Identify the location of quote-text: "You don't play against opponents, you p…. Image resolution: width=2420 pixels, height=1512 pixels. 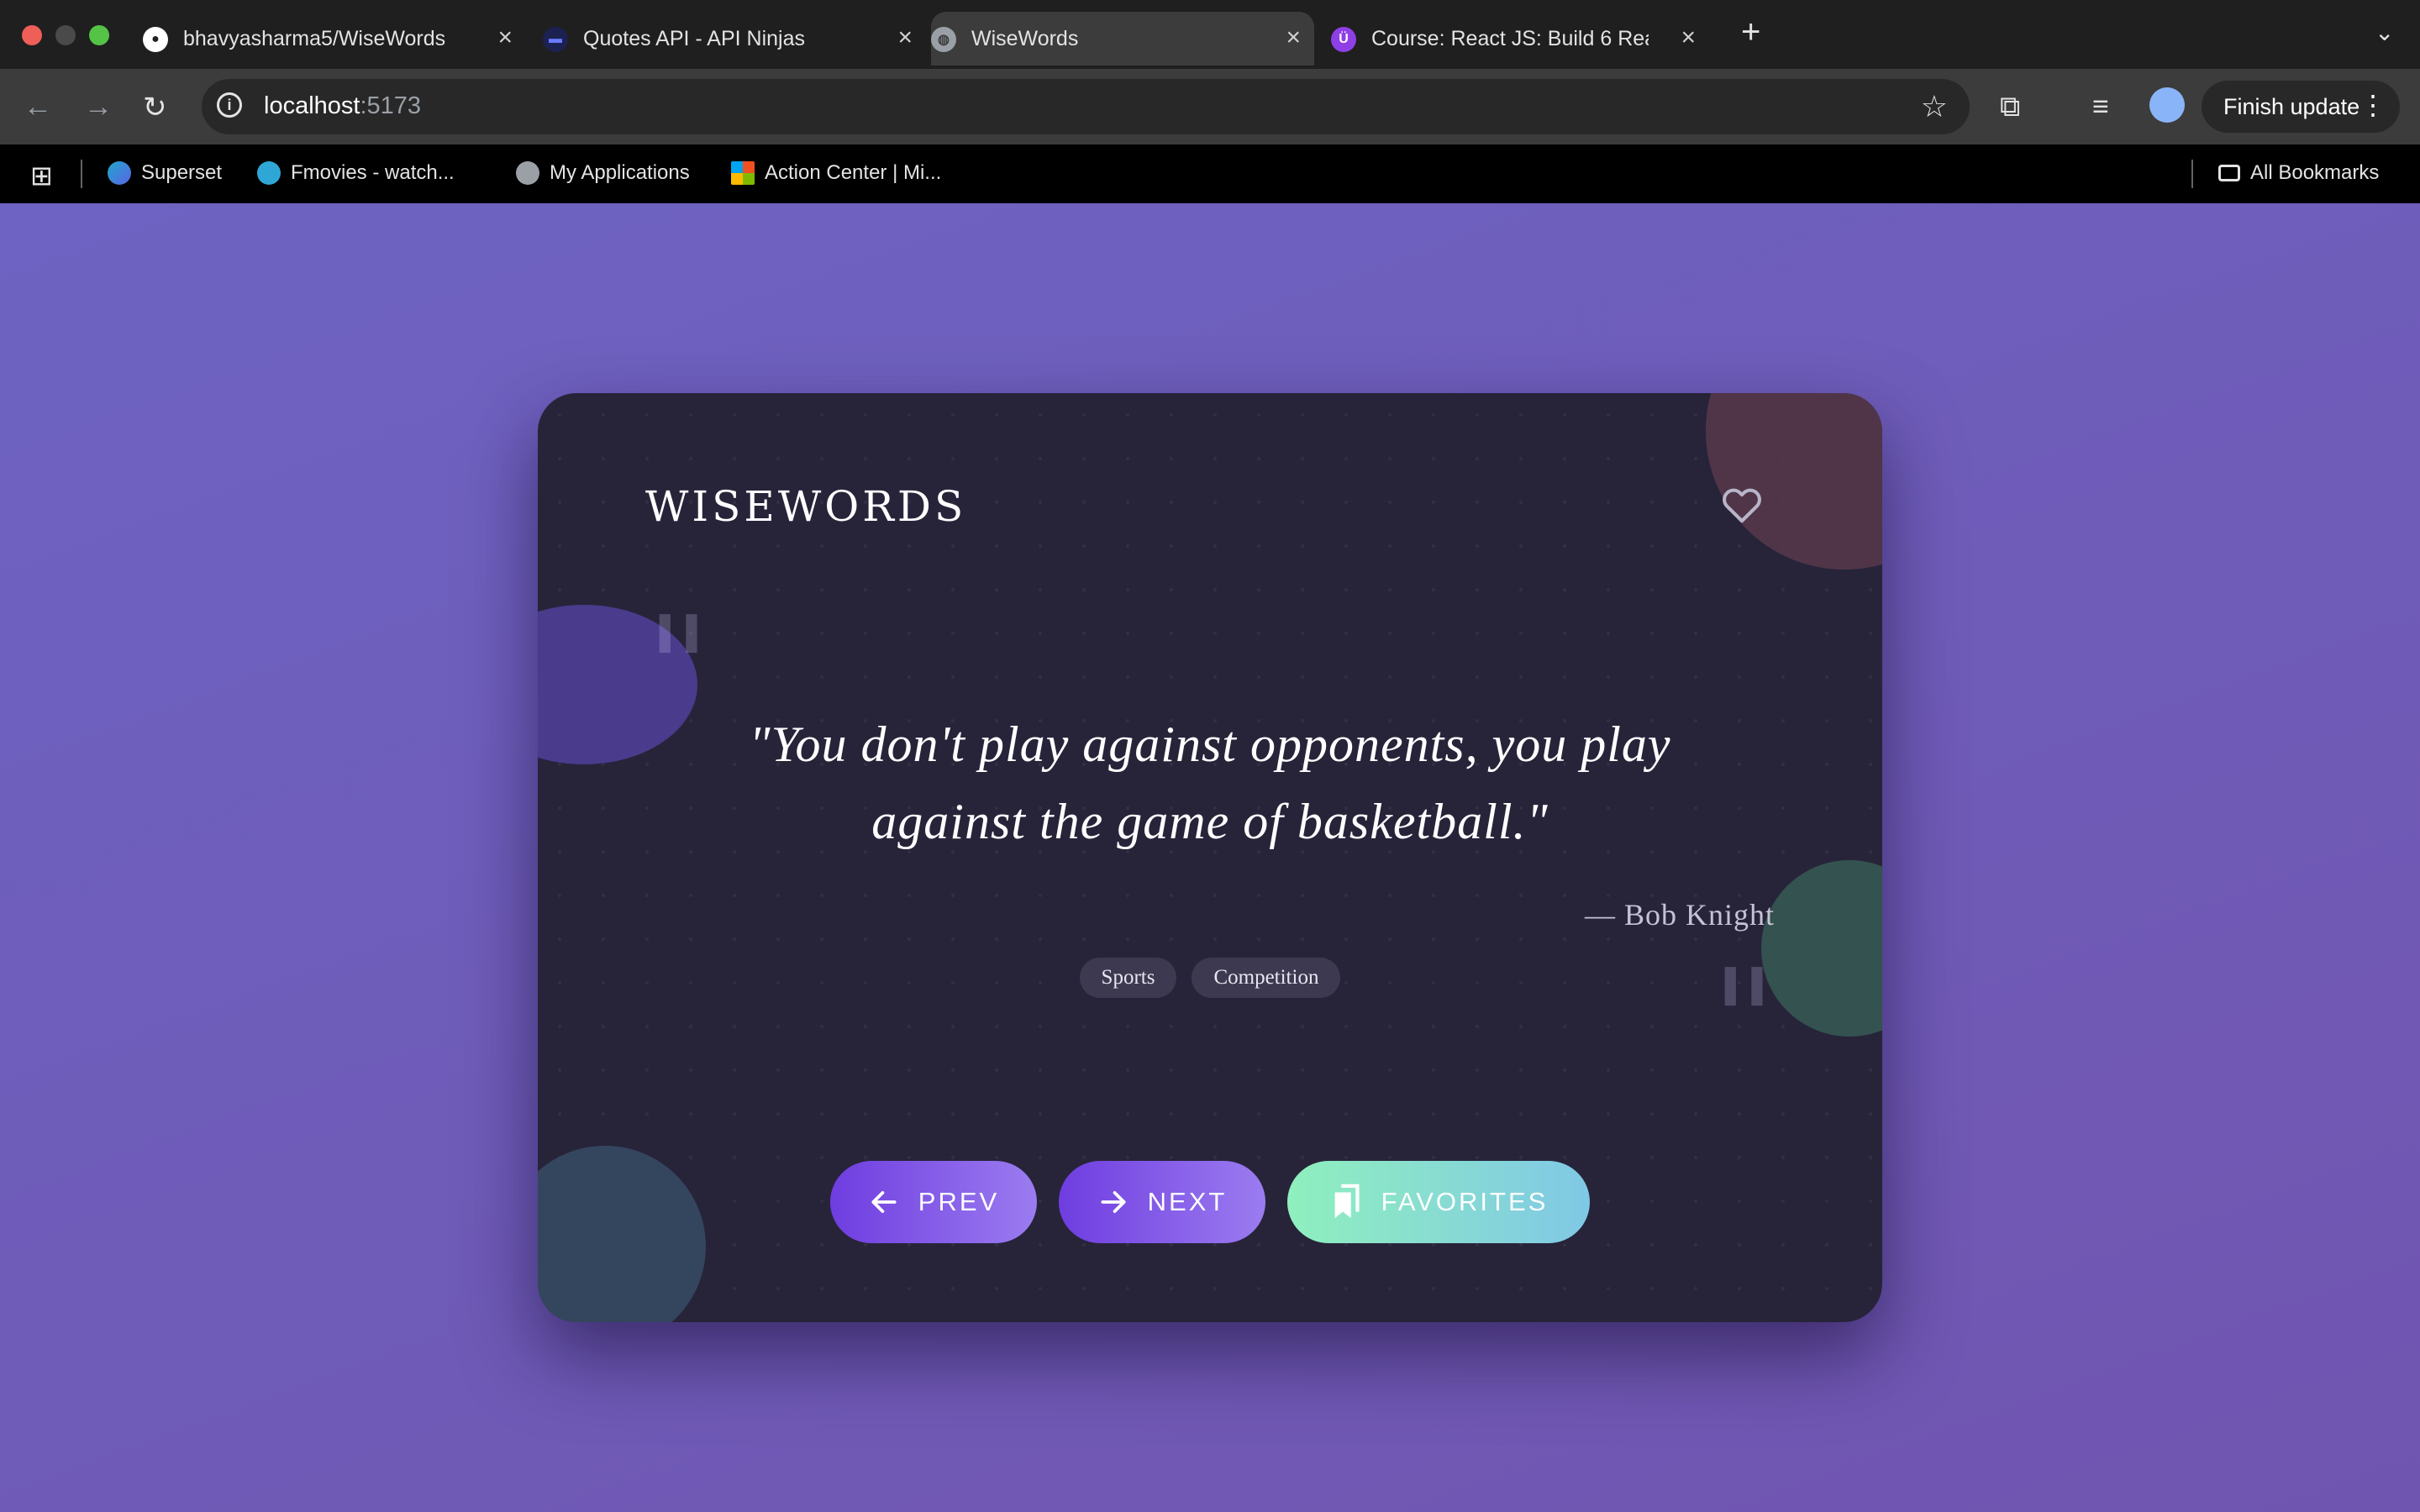
(1210, 783).